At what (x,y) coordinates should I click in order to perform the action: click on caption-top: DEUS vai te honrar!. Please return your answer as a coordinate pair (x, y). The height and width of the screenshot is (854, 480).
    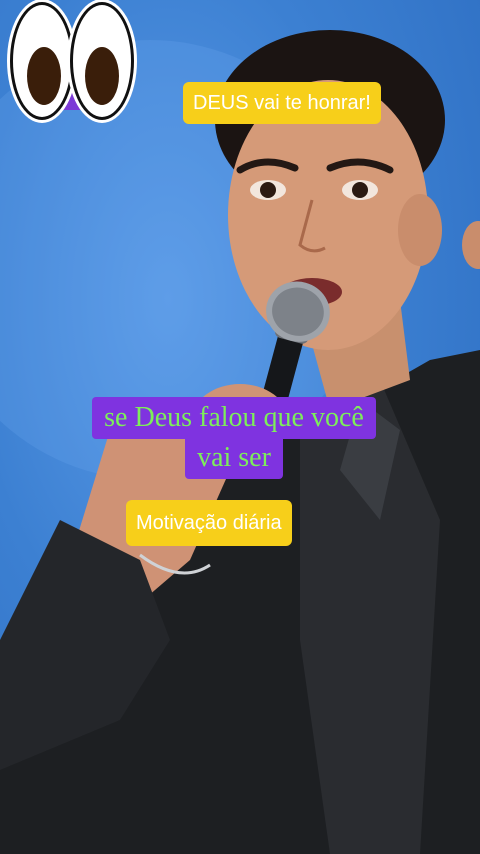
    Looking at the image, I should click on (282, 103).